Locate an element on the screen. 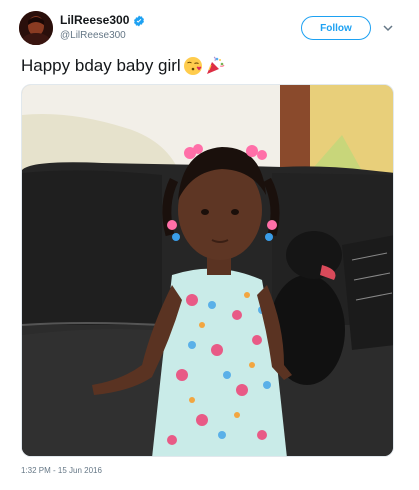  follow-button: Follow is located at coordinates (336, 28).